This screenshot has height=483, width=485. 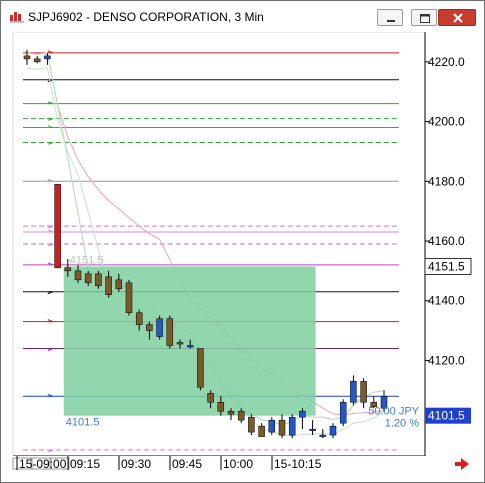 I want to click on time-tick-label: 15-10:15, so click(x=298, y=464).